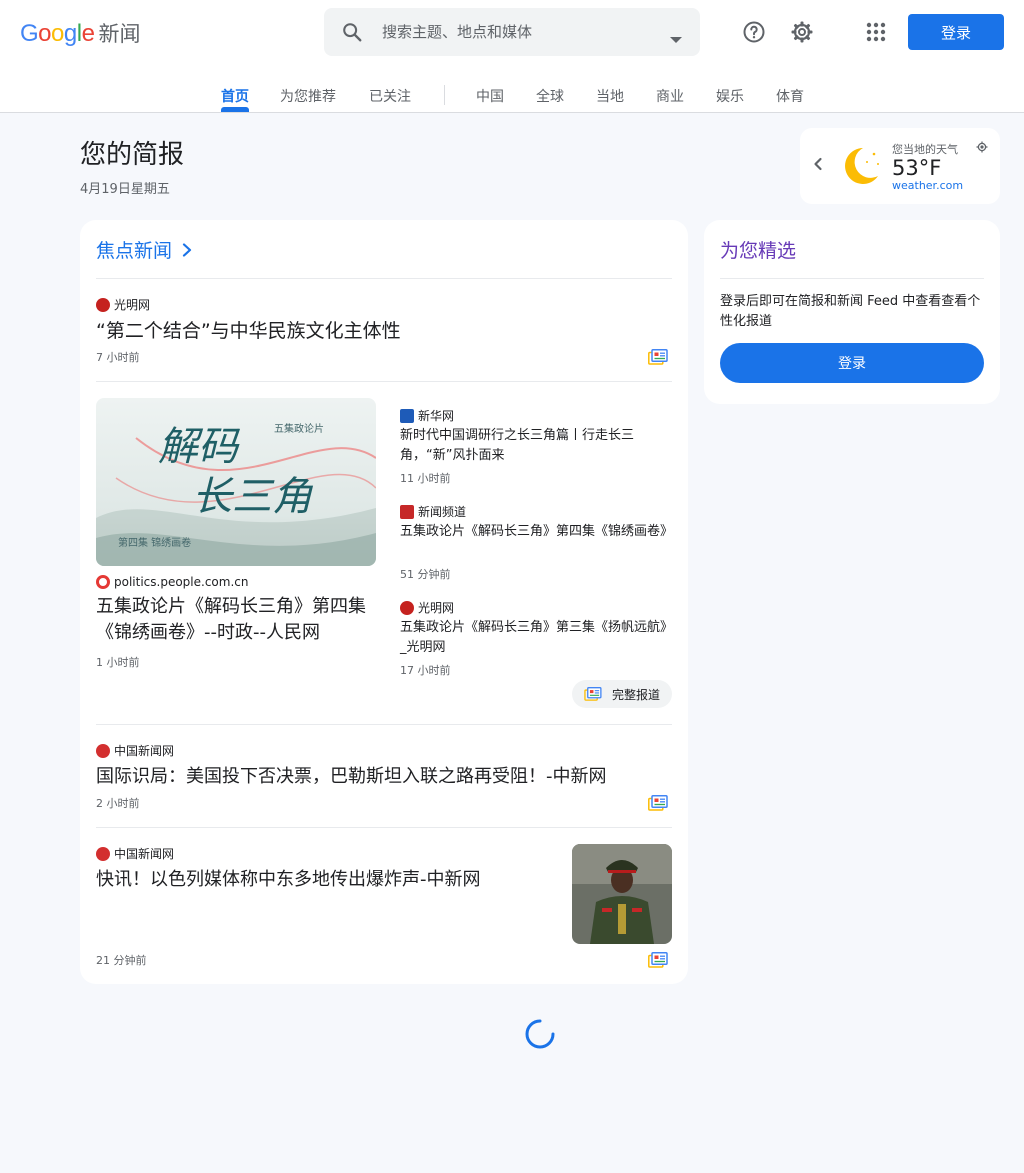 The image size is (1024, 1173). What do you see at coordinates (118, 662) in the screenshot?
I see `story-time: 1 小时前` at bounding box center [118, 662].